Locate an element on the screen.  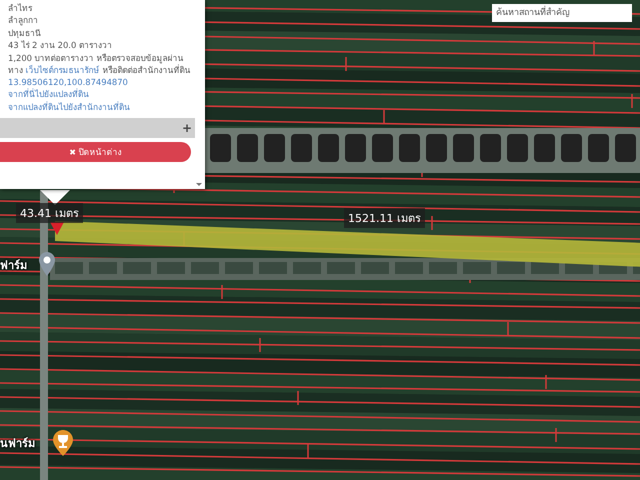
info-link: จากที่นี่ไปยังแปลงที่ดิน is located at coordinates (102, 94).